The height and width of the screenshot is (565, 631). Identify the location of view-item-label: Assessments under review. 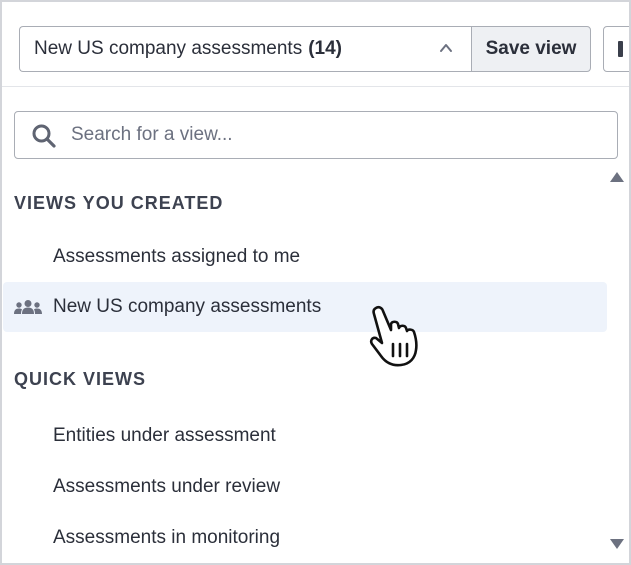
(167, 486).